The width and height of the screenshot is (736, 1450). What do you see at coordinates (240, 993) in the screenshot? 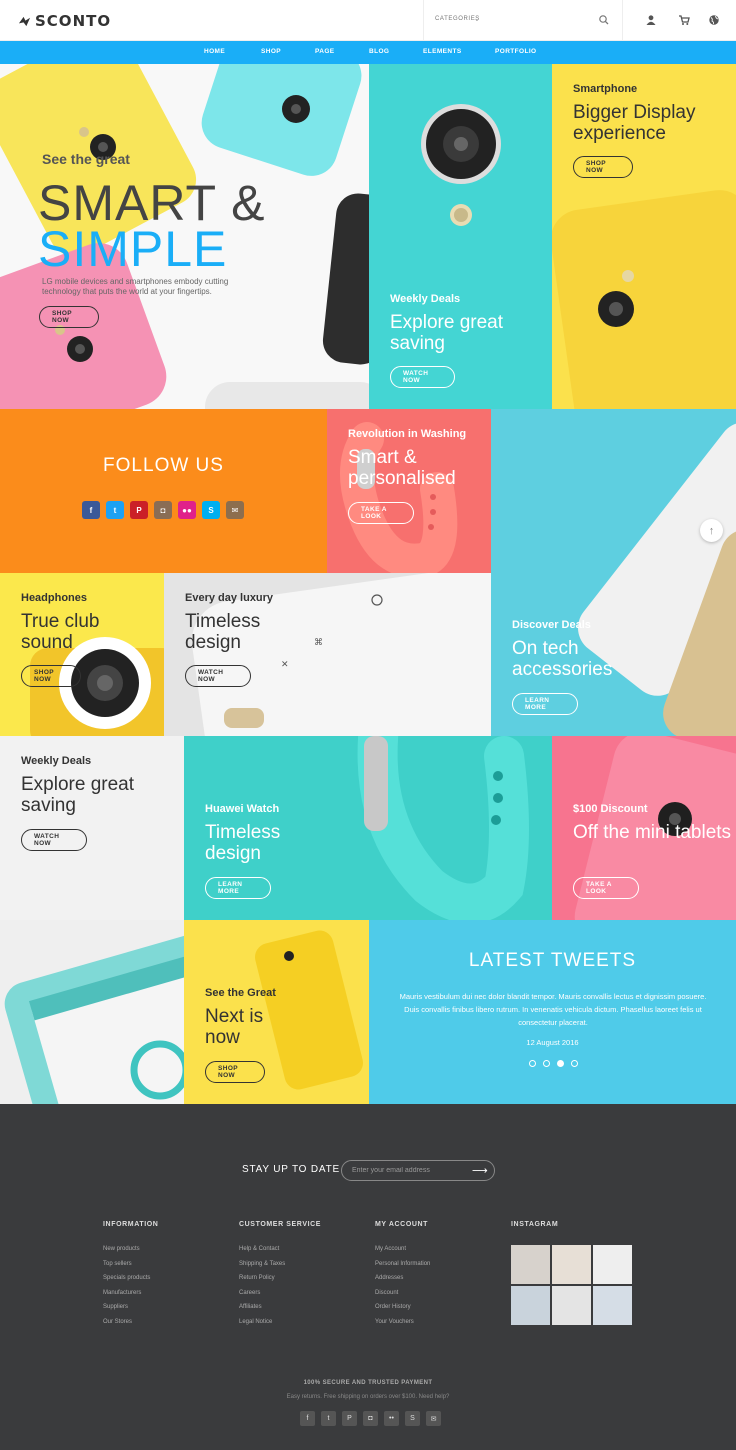
I see `next-label: See the Great` at bounding box center [240, 993].